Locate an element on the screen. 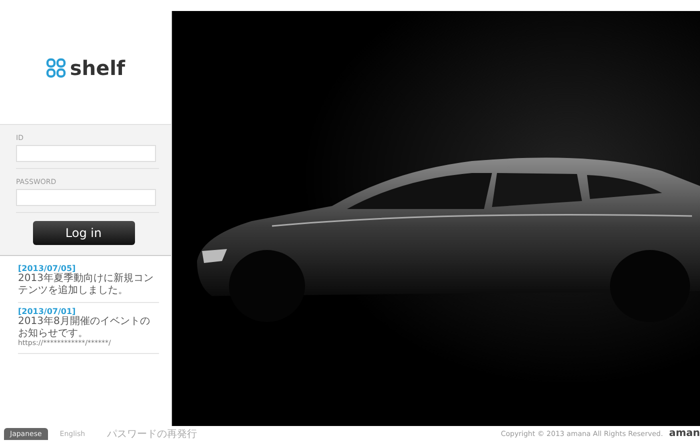 The height and width of the screenshot is (441, 700). logo-icon is located at coordinates (56, 68).